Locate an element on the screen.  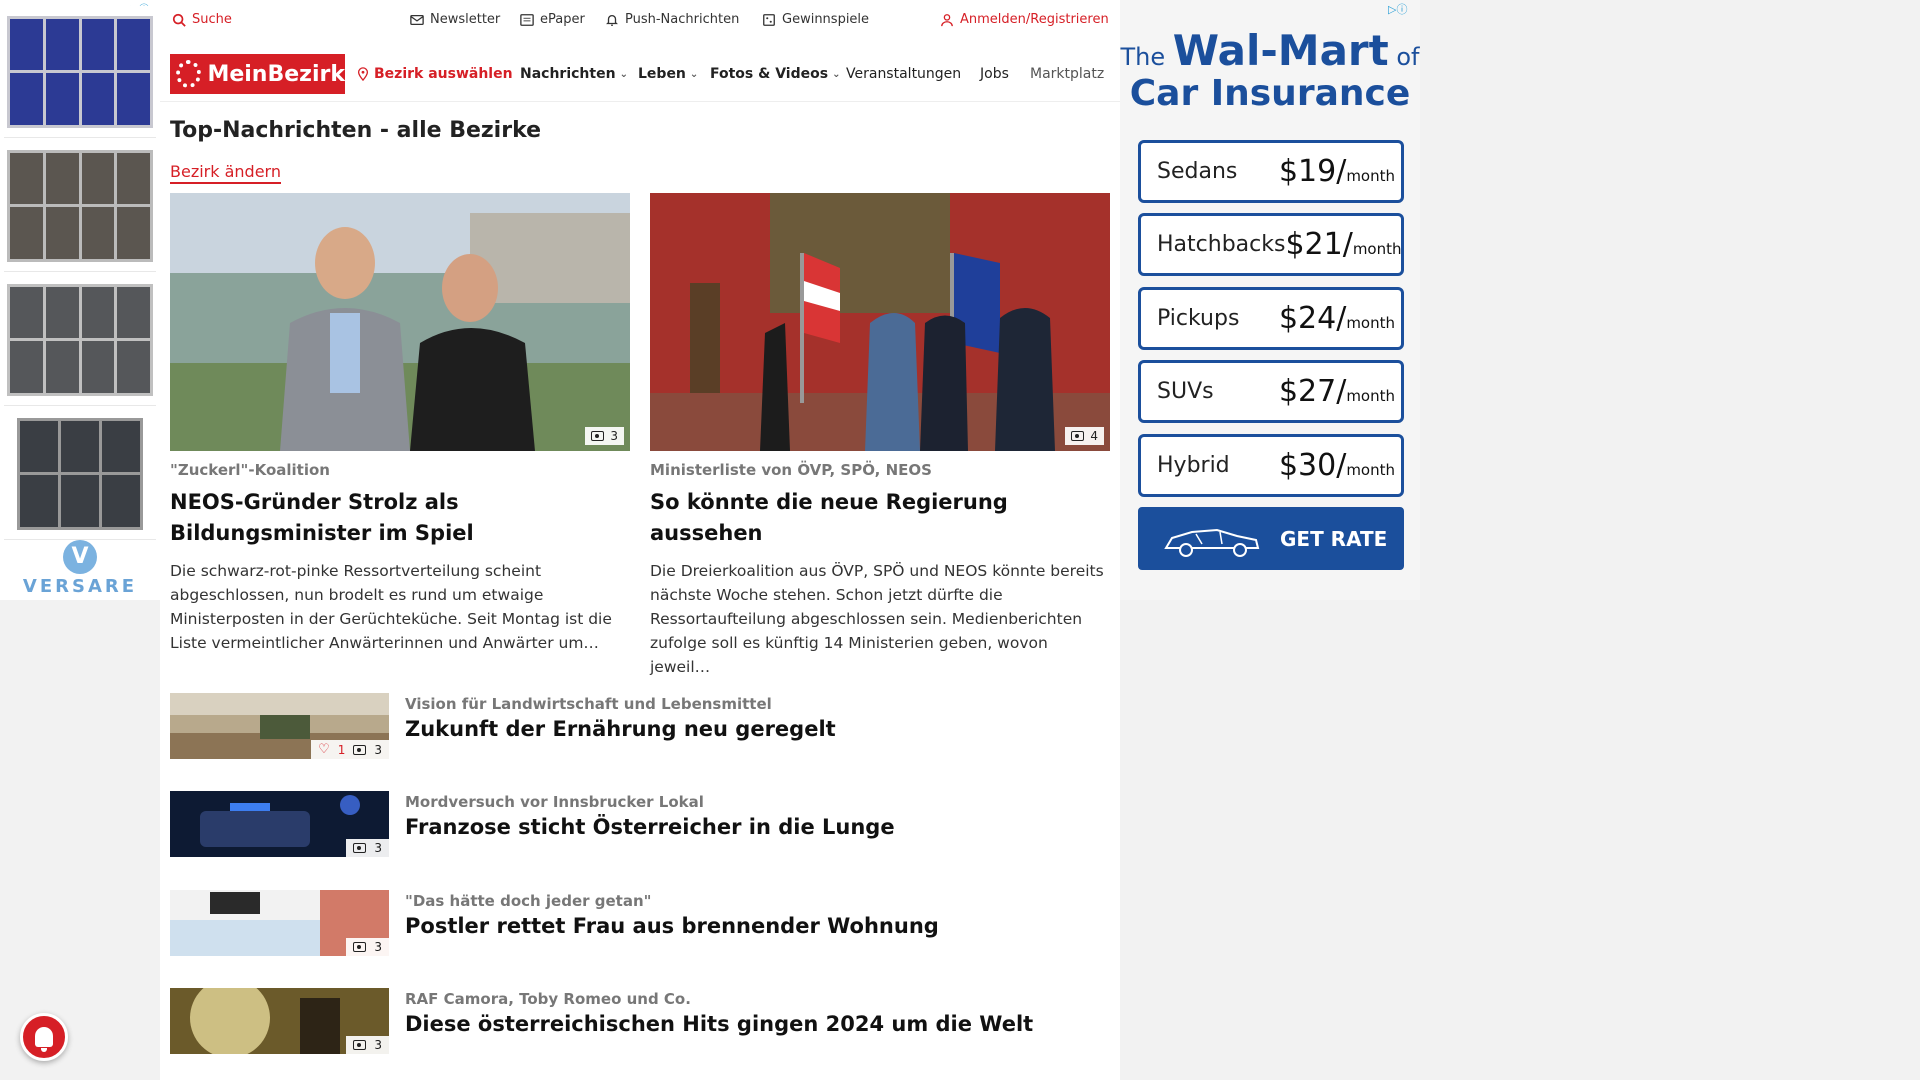
epaper-label: ePaper is located at coordinates (562, 19).